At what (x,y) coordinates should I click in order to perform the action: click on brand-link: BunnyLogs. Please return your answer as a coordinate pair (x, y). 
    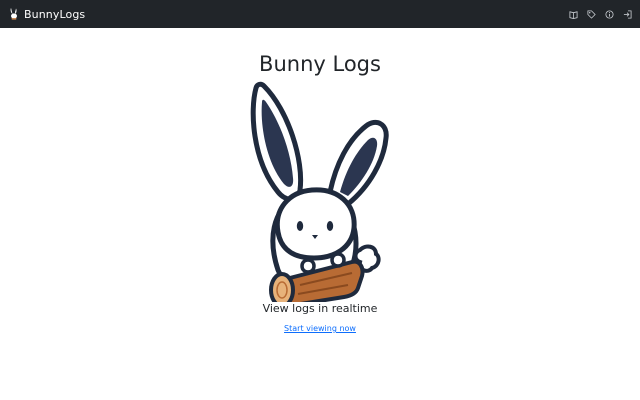
    Looking at the image, I should click on (46, 14).